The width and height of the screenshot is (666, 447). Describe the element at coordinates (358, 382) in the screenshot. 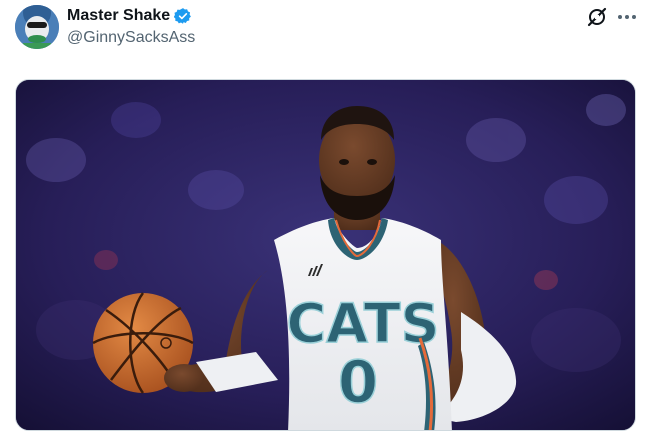

I see `jersey-number: 0` at that location.